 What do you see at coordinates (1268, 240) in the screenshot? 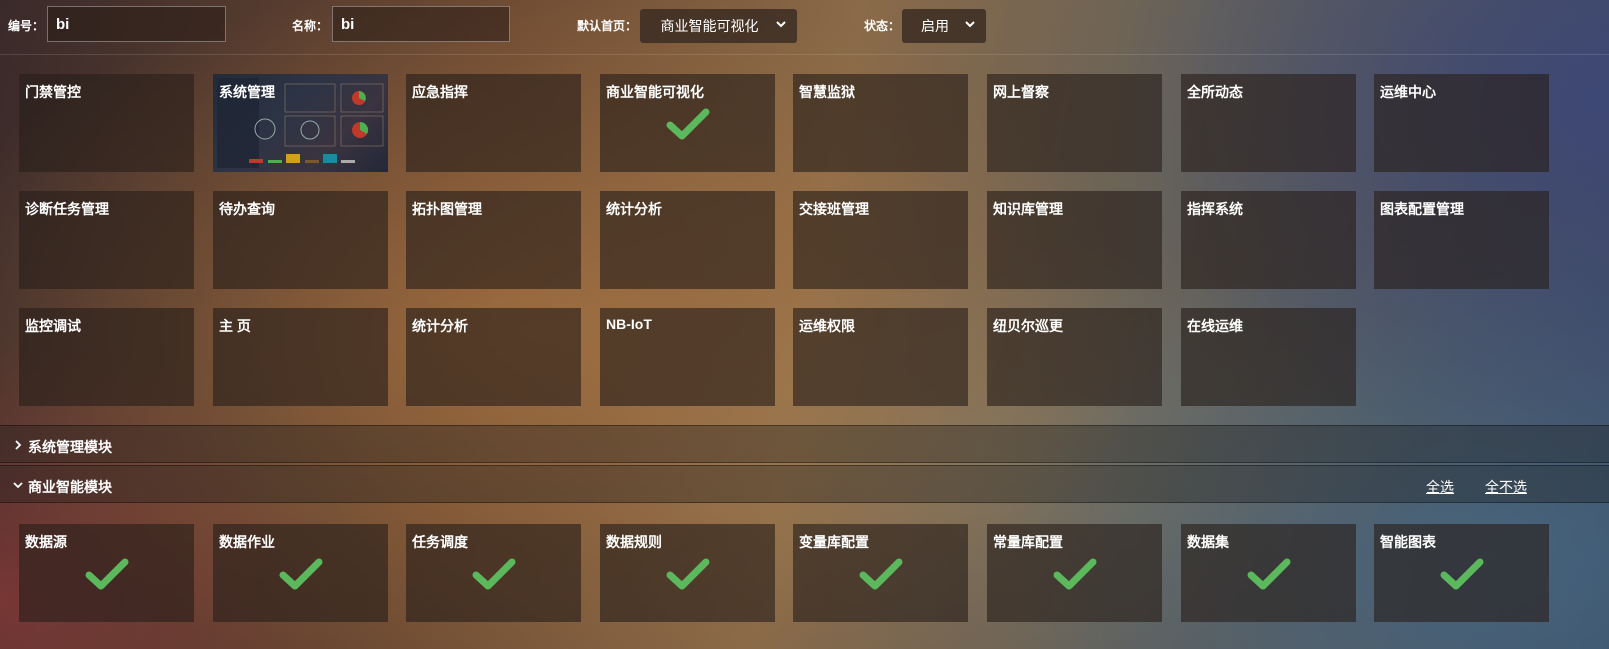
I see `page-tile: 指挥系统` at bounding box center [1268, 240].